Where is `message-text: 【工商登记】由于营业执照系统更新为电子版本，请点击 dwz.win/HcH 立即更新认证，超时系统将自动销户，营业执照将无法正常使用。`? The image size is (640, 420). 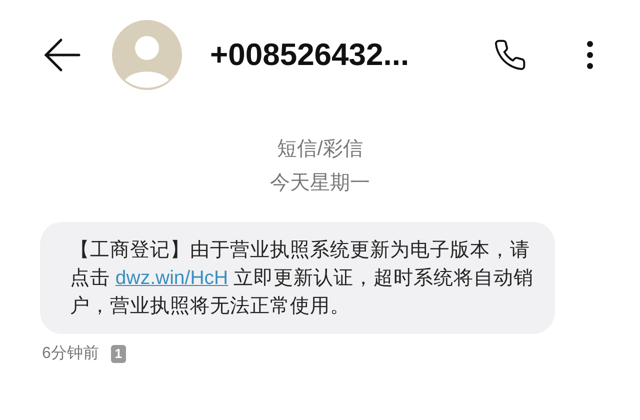 message-text: 【工商登记】由于营业执照系统更新为电子版本，请点击 dwz.win/HcH 立即更新认证，超时系统将自动销户，营业执照将无法正常使用。 is located at coordinates (302, 278).